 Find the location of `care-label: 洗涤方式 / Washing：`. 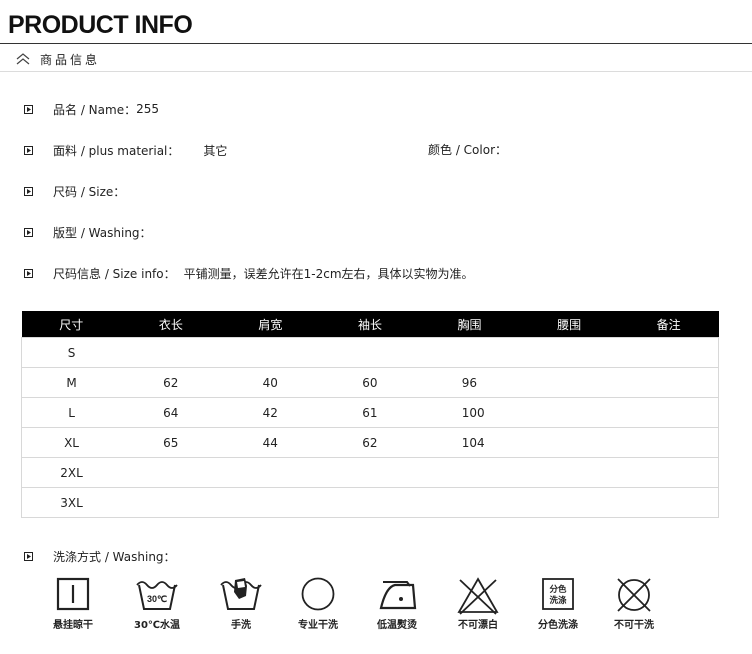

care-label: 洗涤方式 / Washing： is located at coordinates (114, 556).